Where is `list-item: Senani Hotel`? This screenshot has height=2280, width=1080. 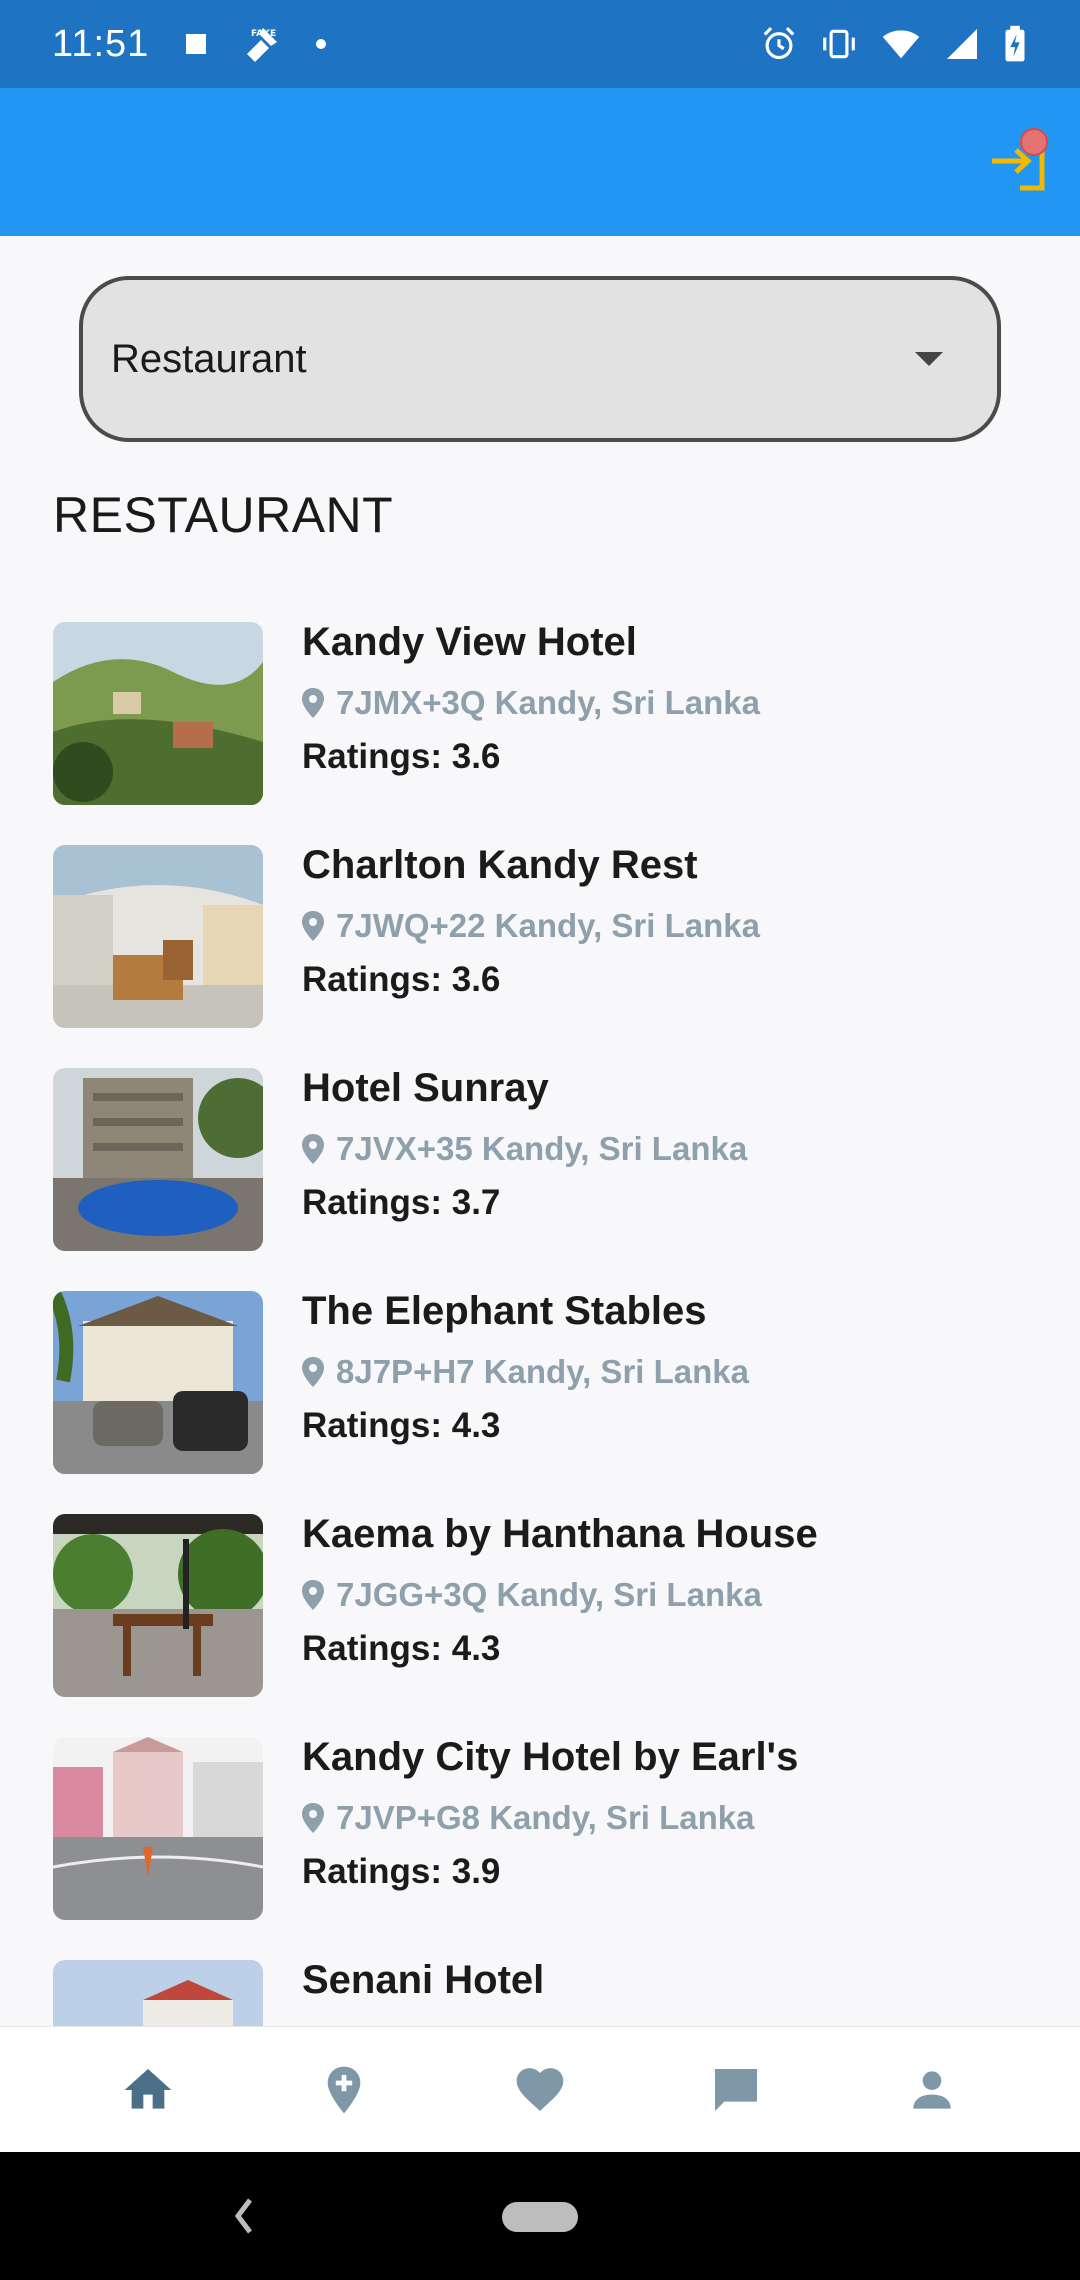 list-item: Senani Hotel is located at coordinates (540, 1992).